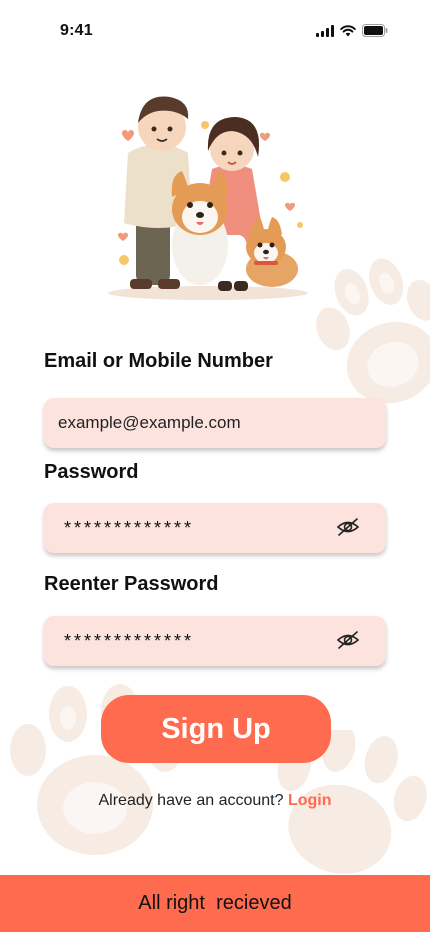 This screenshot has height=932, width=430. I want to click on sign-up-button: Sign Up, so click(216, 729).